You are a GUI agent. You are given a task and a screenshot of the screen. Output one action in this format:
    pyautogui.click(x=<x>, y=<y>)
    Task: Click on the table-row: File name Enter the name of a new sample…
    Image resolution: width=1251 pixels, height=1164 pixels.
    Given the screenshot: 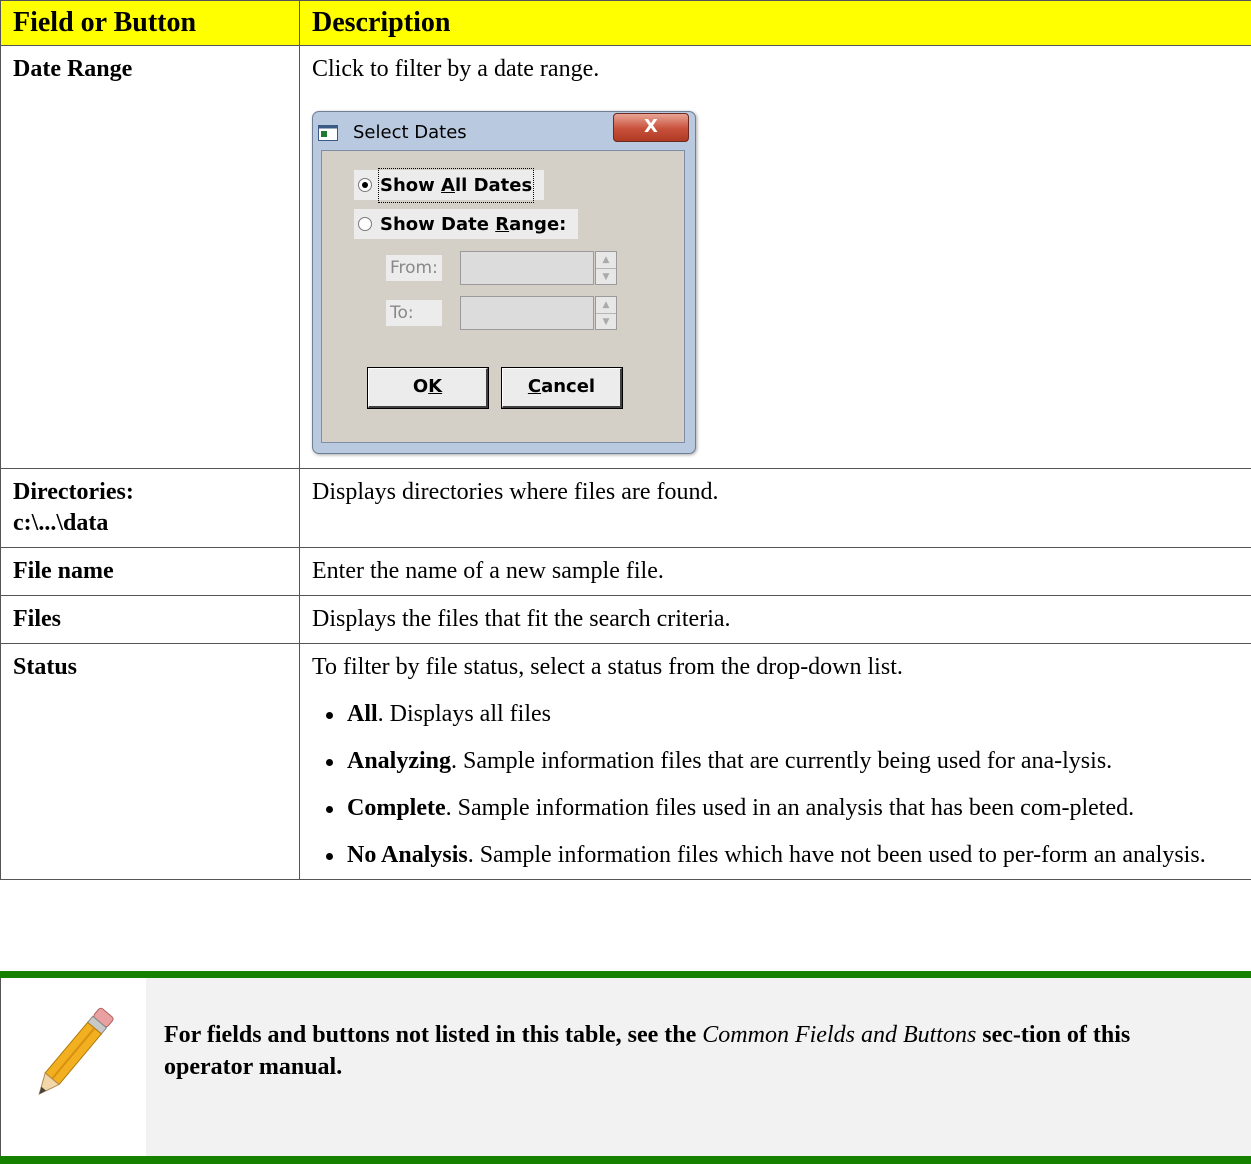 What is the action you would take?
    pyautogui.click(x=625, y=571)
    